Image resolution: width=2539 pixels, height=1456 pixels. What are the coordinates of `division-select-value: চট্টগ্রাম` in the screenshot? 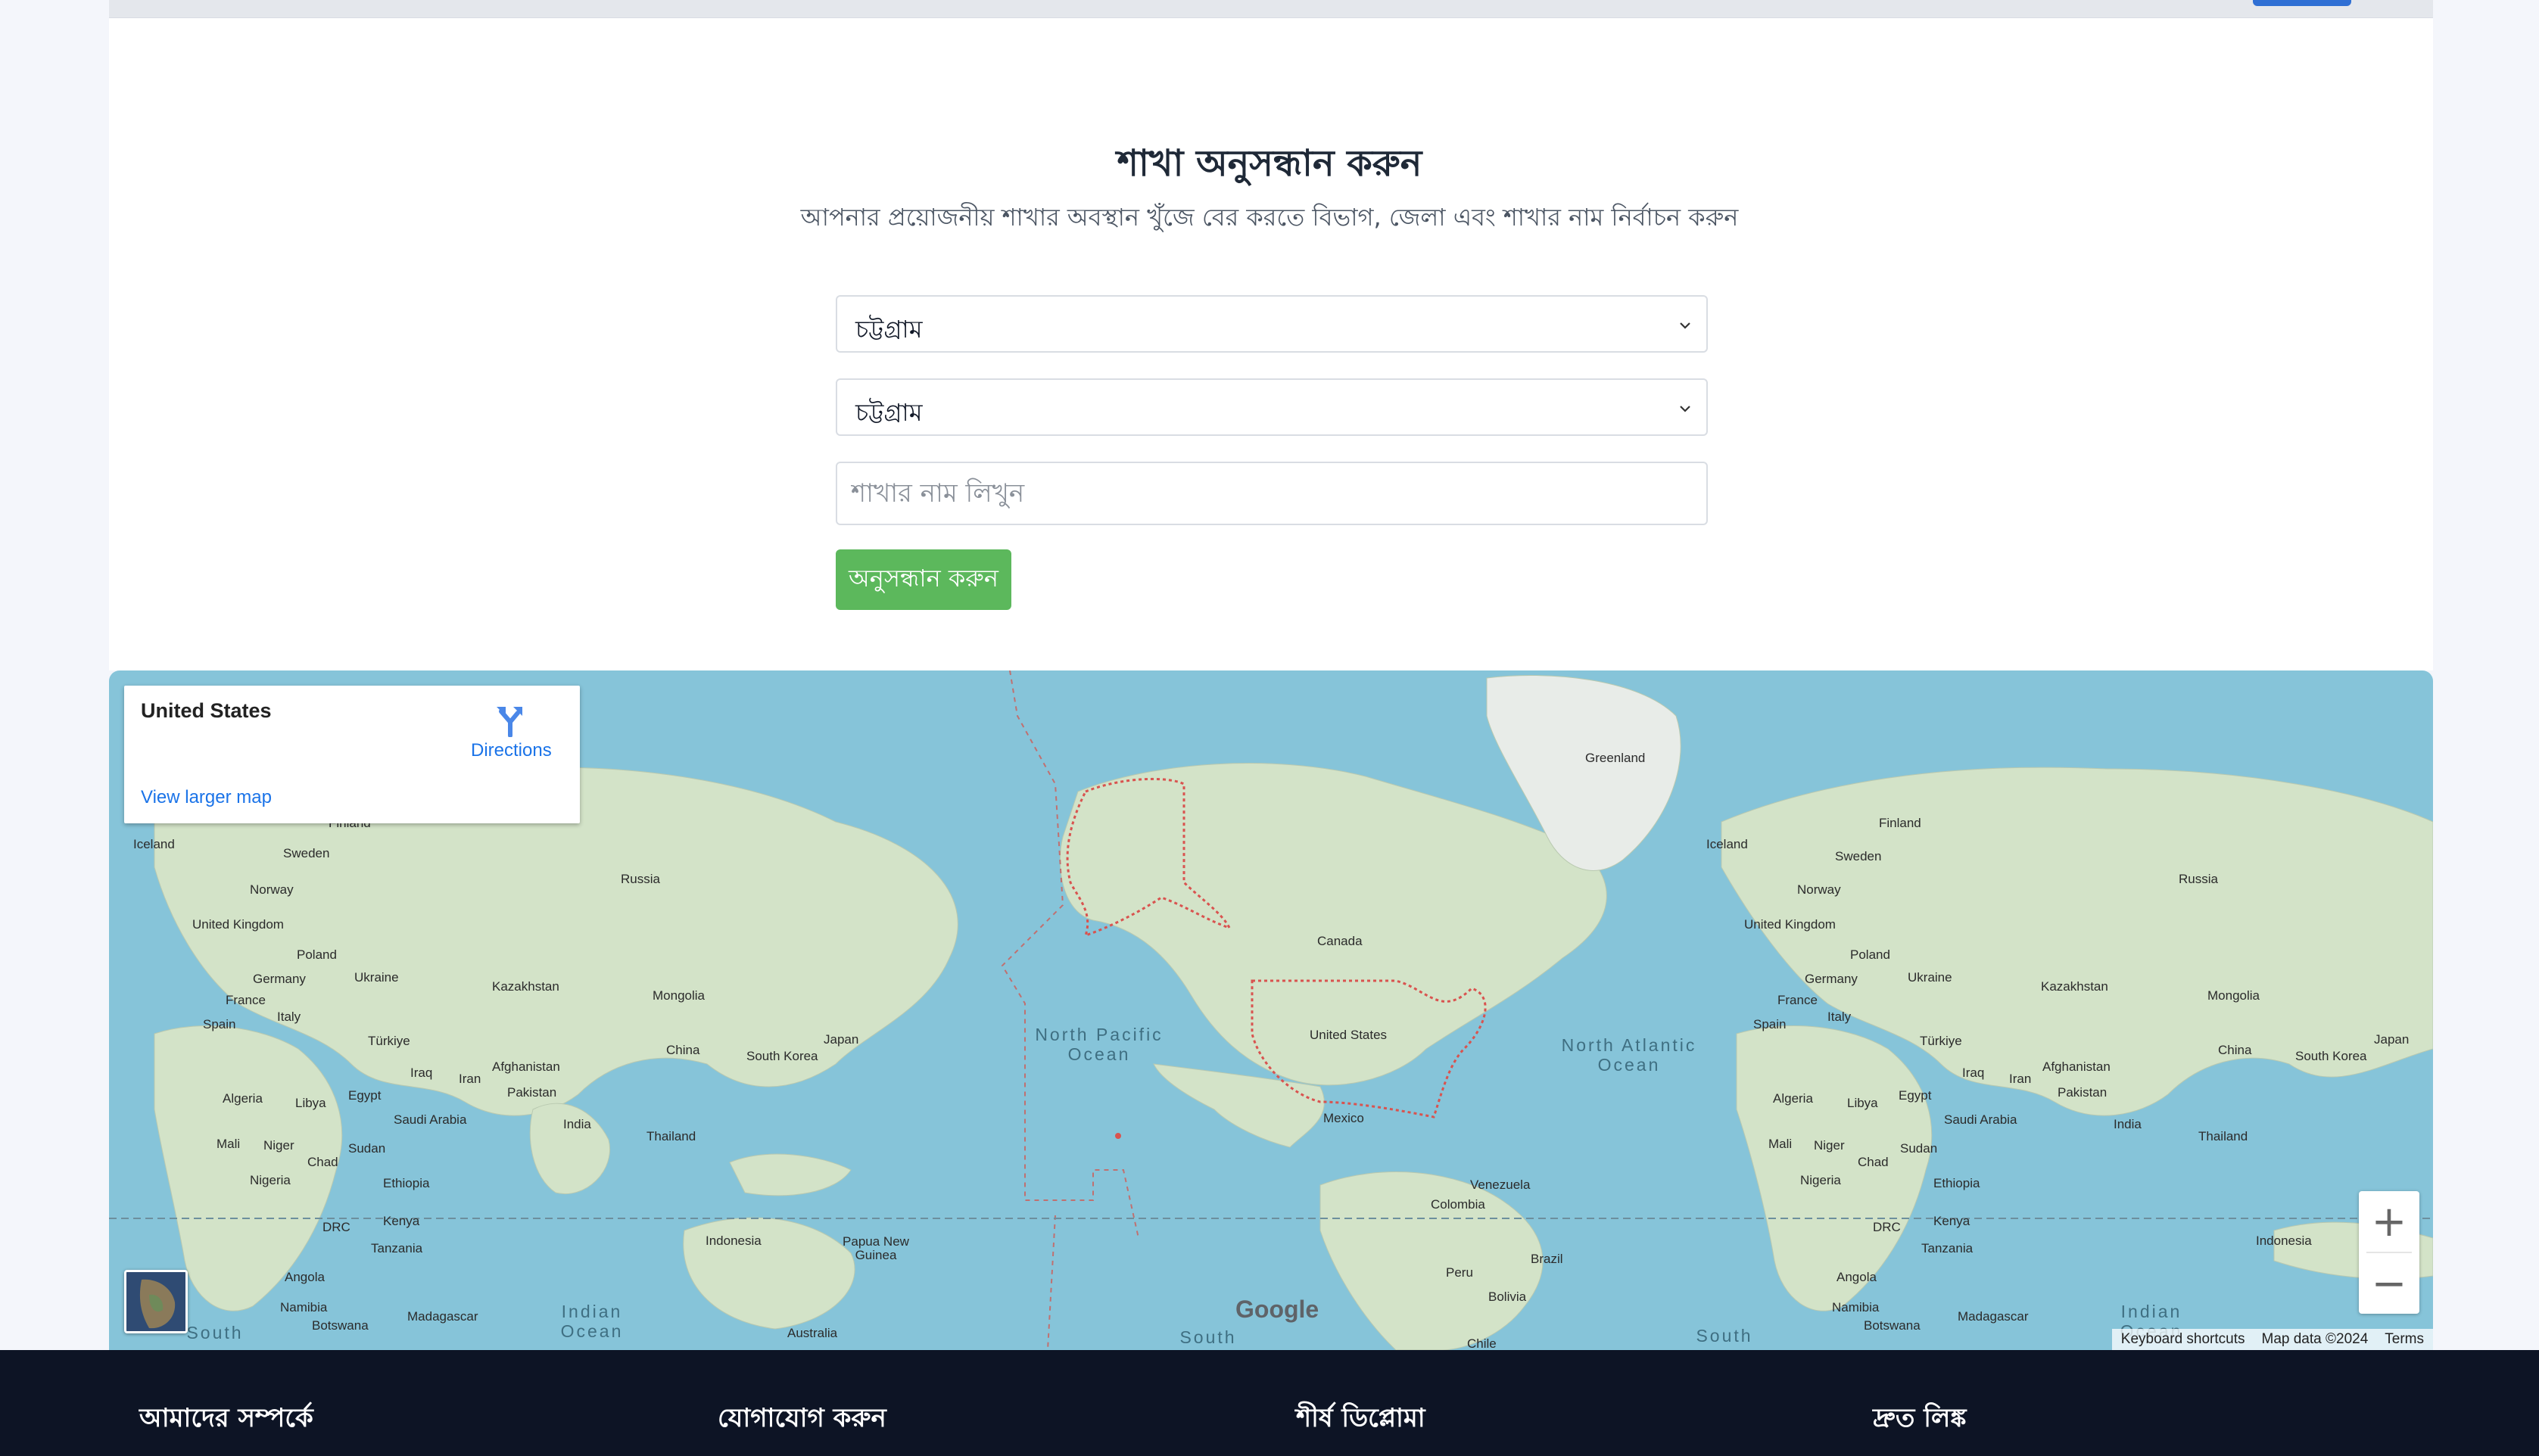 It's located at (889, 329).